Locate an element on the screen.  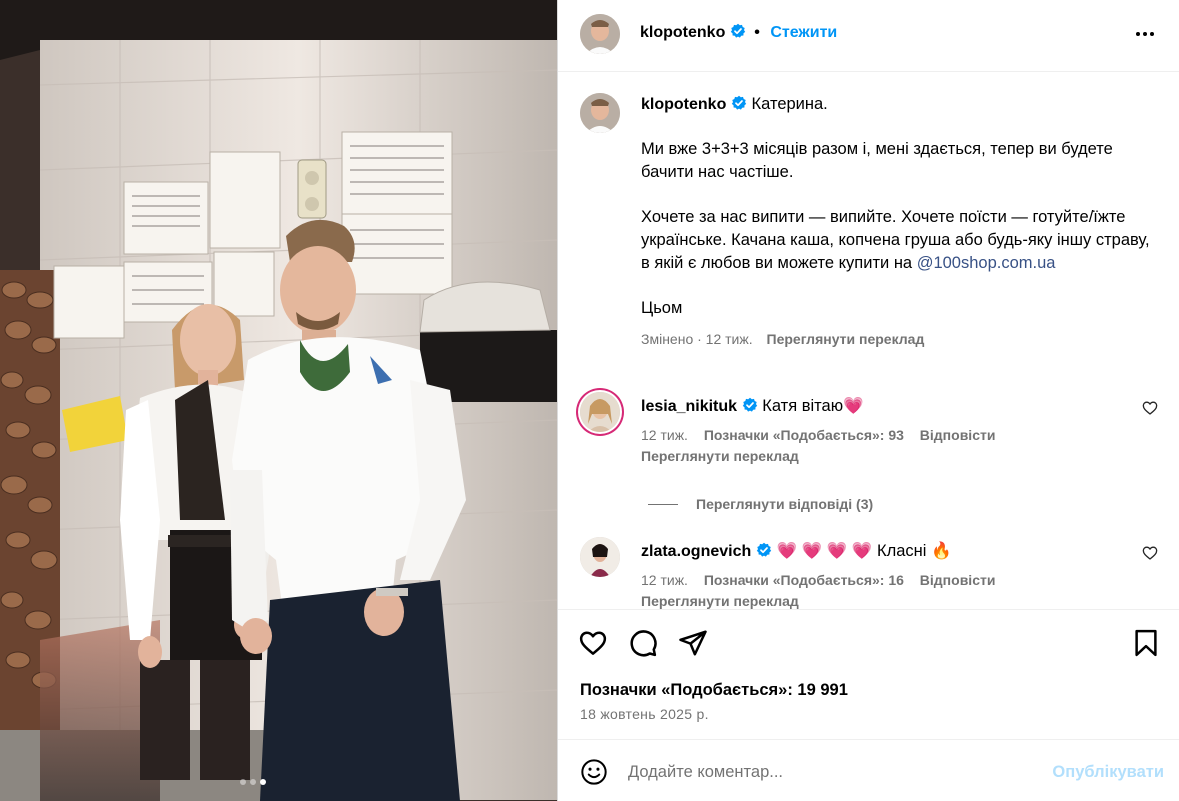
shop-link: @100shop.com.ua is located at coordinates (986, 263).